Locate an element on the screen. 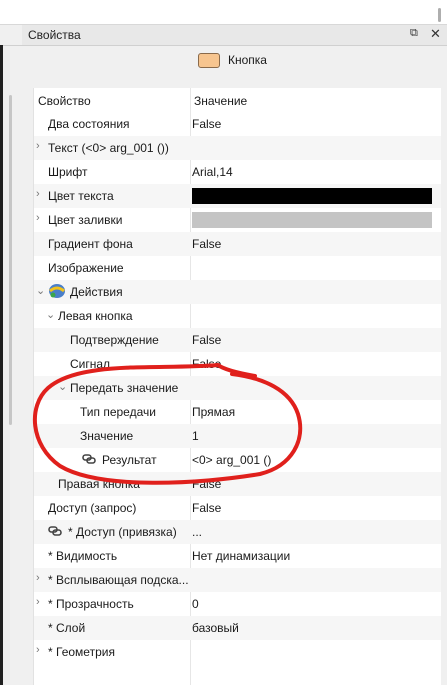  close-icon: ✕ is located at coordinates (435, 34).